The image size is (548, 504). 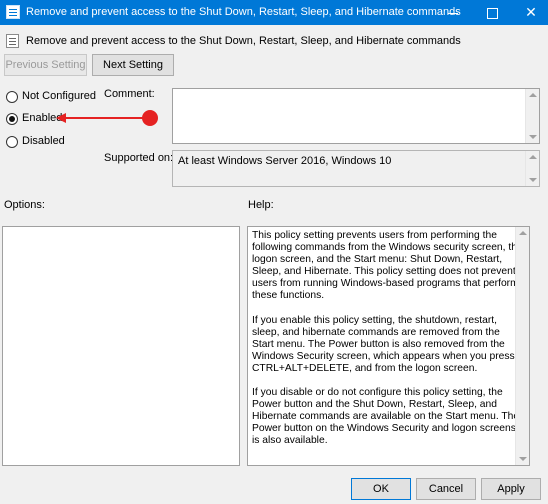 I want to click on radio-circle-selected, so click(x=12, y=119).